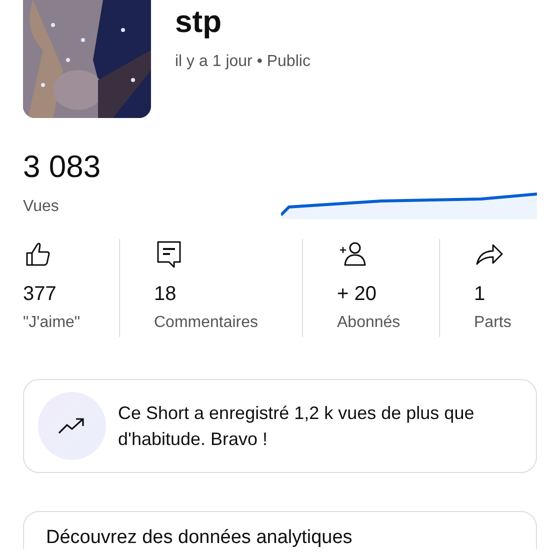  What do you see at coordinates (51, 323) in the screenshot?
I see `stat-label: "J'aime"` at bounding box center [51, 323].